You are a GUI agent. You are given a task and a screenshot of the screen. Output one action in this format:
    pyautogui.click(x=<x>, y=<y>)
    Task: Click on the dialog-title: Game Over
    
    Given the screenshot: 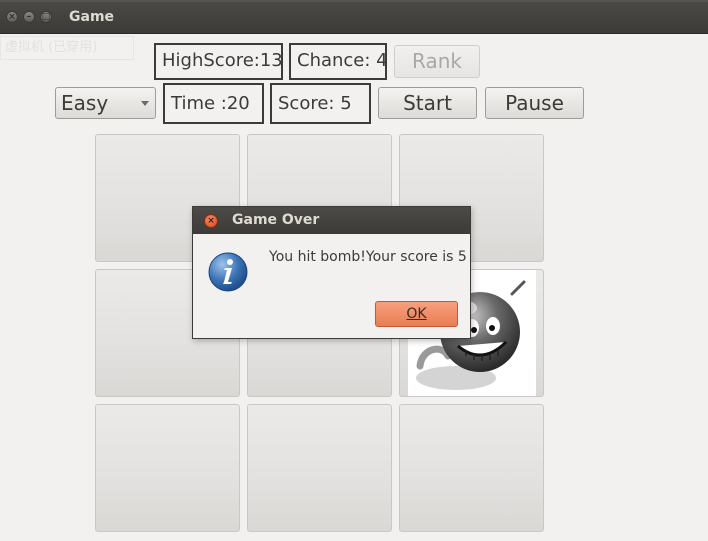 What is the action you would take?
    pyautogui.click(x=276, y=220)
    